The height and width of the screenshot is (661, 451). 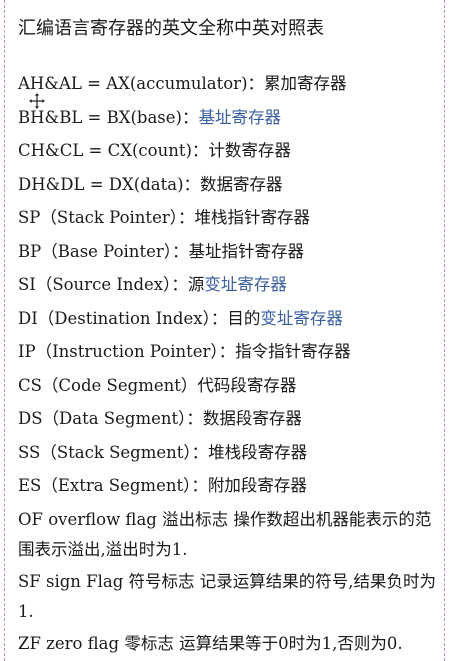 I want to click on register-line-di: DI（Destination Index）：目的变址寄存器, so click(x=228, y=319).